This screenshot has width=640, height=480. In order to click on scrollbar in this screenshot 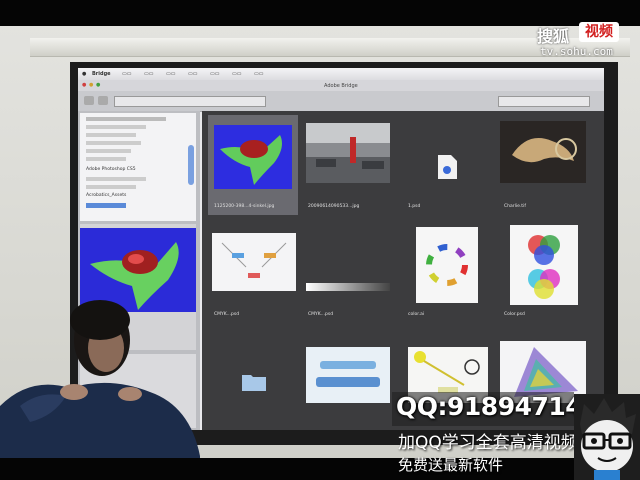, I will do `click(191, 165)`.